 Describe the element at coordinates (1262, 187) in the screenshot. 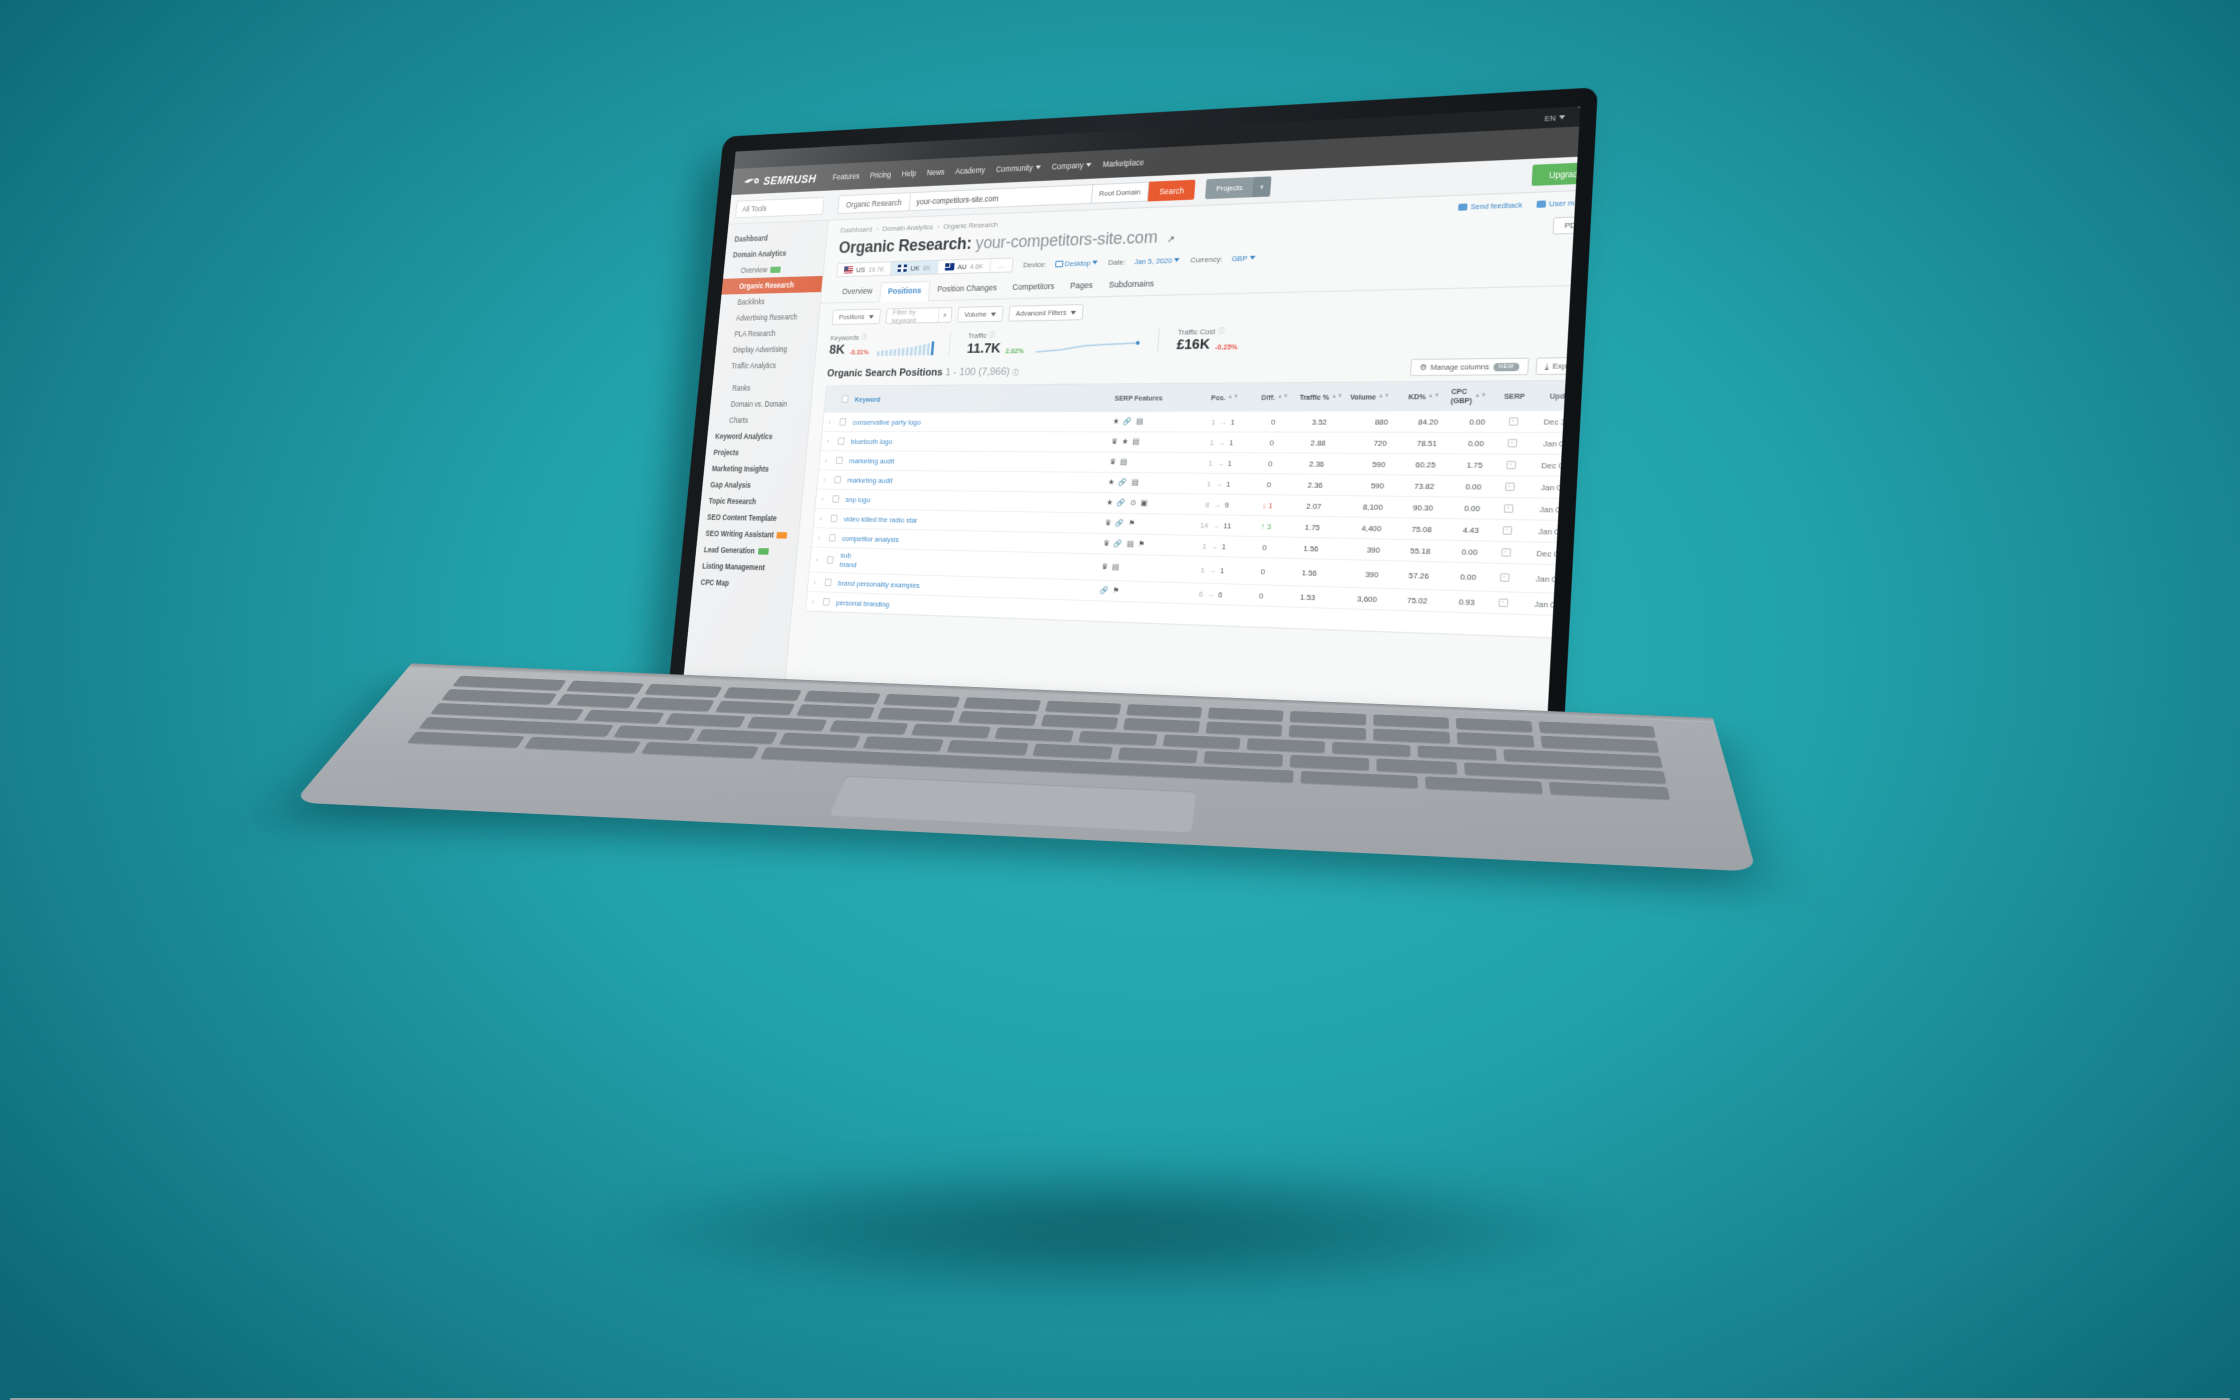

I see `add-project-button: +` at that location.